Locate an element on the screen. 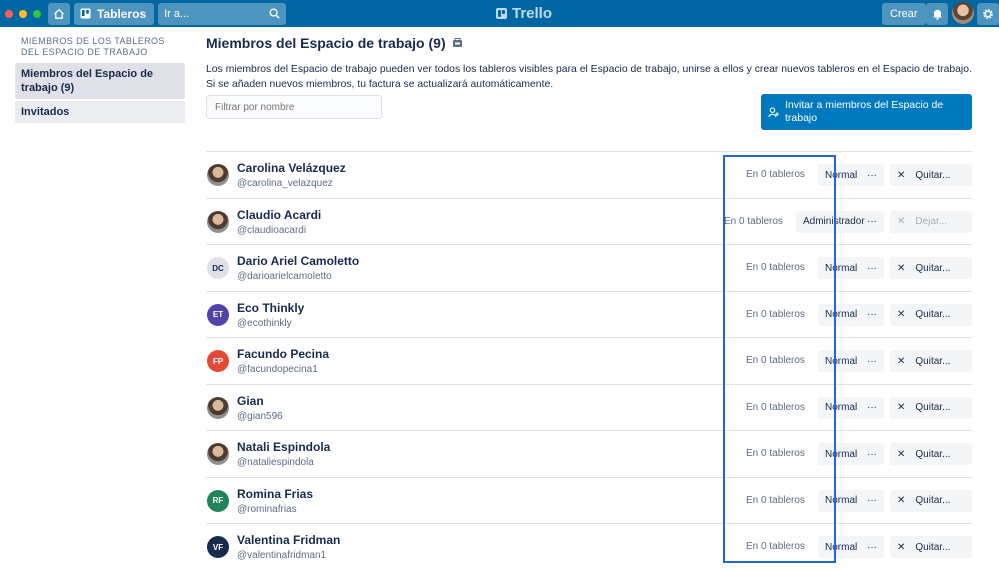 The image size is (999, 571). boards-button: Tableros is located at coordinates (114, 13).